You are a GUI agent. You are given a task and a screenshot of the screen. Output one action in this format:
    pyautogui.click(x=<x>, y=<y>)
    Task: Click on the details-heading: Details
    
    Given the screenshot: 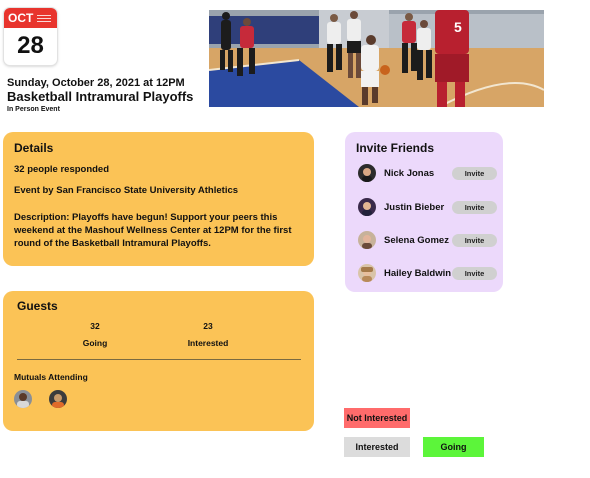 What is the action you would take?
    pyautogui.click(x=34, y=148)
    